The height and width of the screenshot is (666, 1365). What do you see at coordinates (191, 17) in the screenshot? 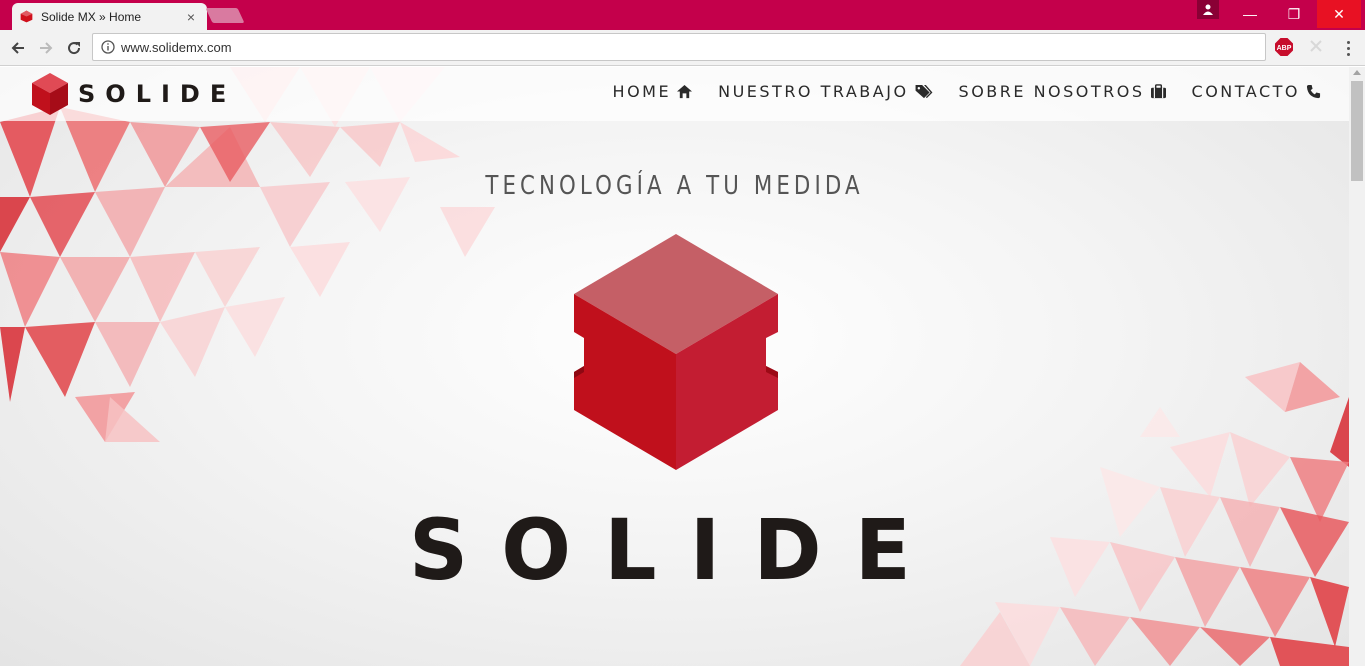
I see `tab-close-icon: ×` at bounding box center [191, 17].